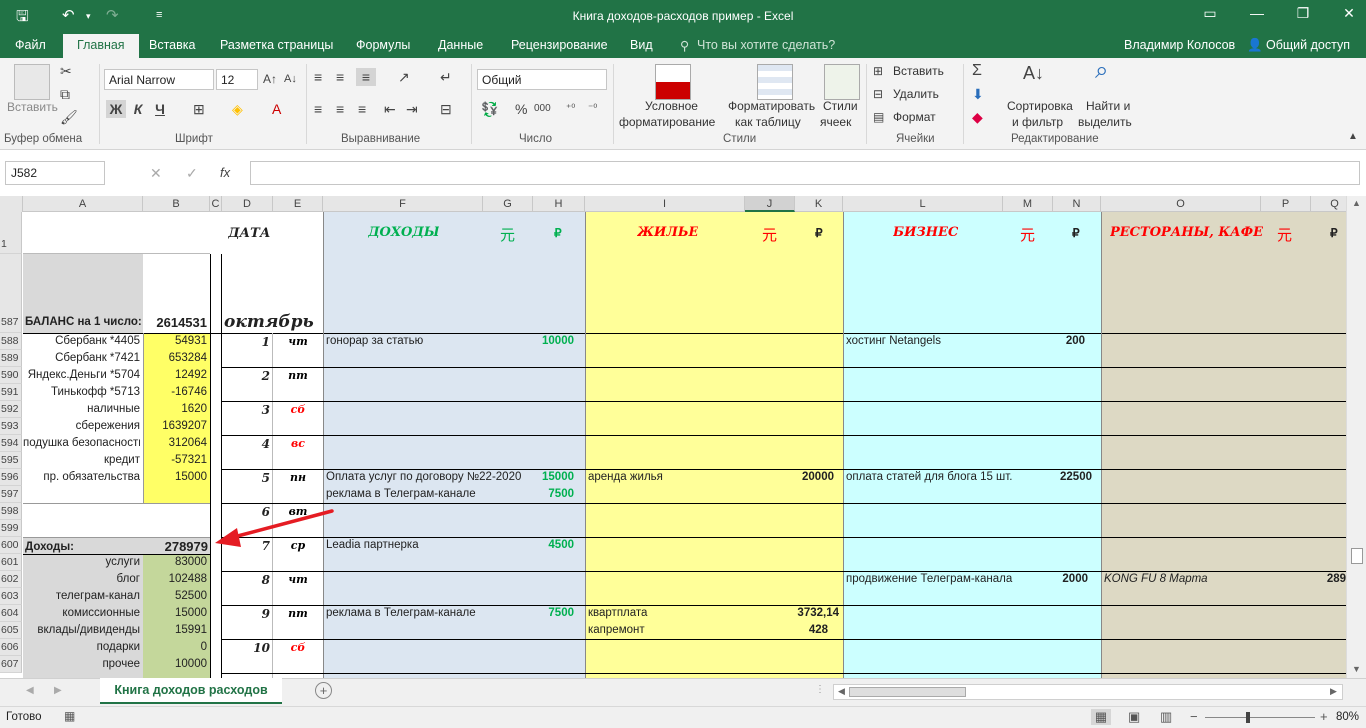 This screenshot has height=728, width=1366. Describe the element at coordinates (32, 107) in the screenshot. I see `paste-button: Вставить` at that location.